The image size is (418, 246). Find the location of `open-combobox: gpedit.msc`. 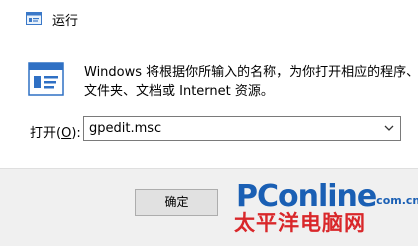

open-combobox: gpedit.msc is located at coordinates (242, 128).